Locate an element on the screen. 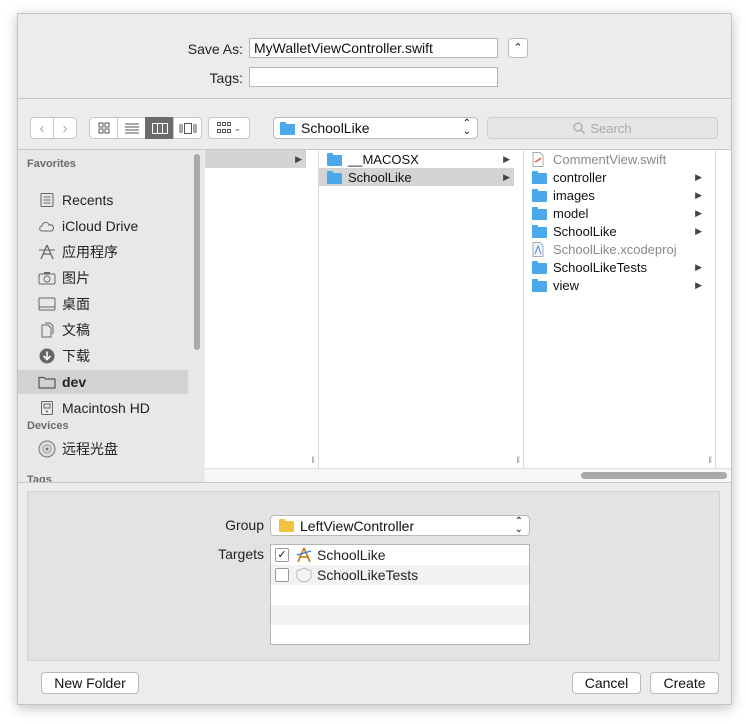  xcodeproj-file-icon is located at coordinates (540, 249).